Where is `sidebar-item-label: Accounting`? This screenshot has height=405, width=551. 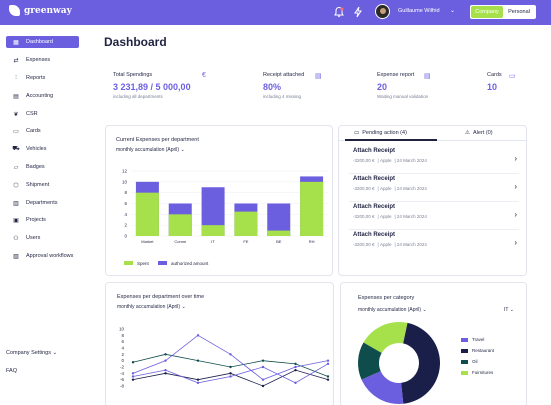
sidebar-item-label: Accounting is located at coordinates (40, 96).